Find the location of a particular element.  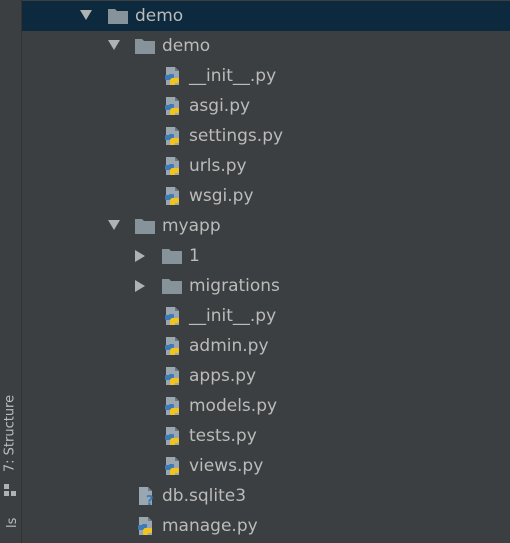

tree-item-label: manage.py is located at coordinates (210, 526).